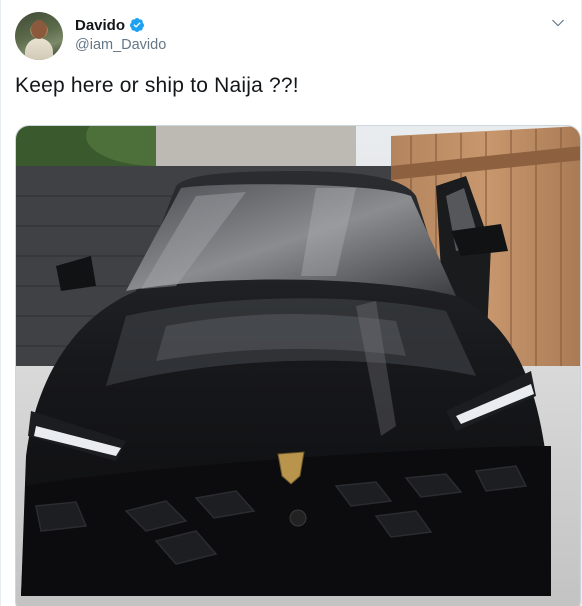 The height and width of the screenshot is (606, 582). I want to click on tweet-header: Davido @iam_Davido, so click(291, 36).